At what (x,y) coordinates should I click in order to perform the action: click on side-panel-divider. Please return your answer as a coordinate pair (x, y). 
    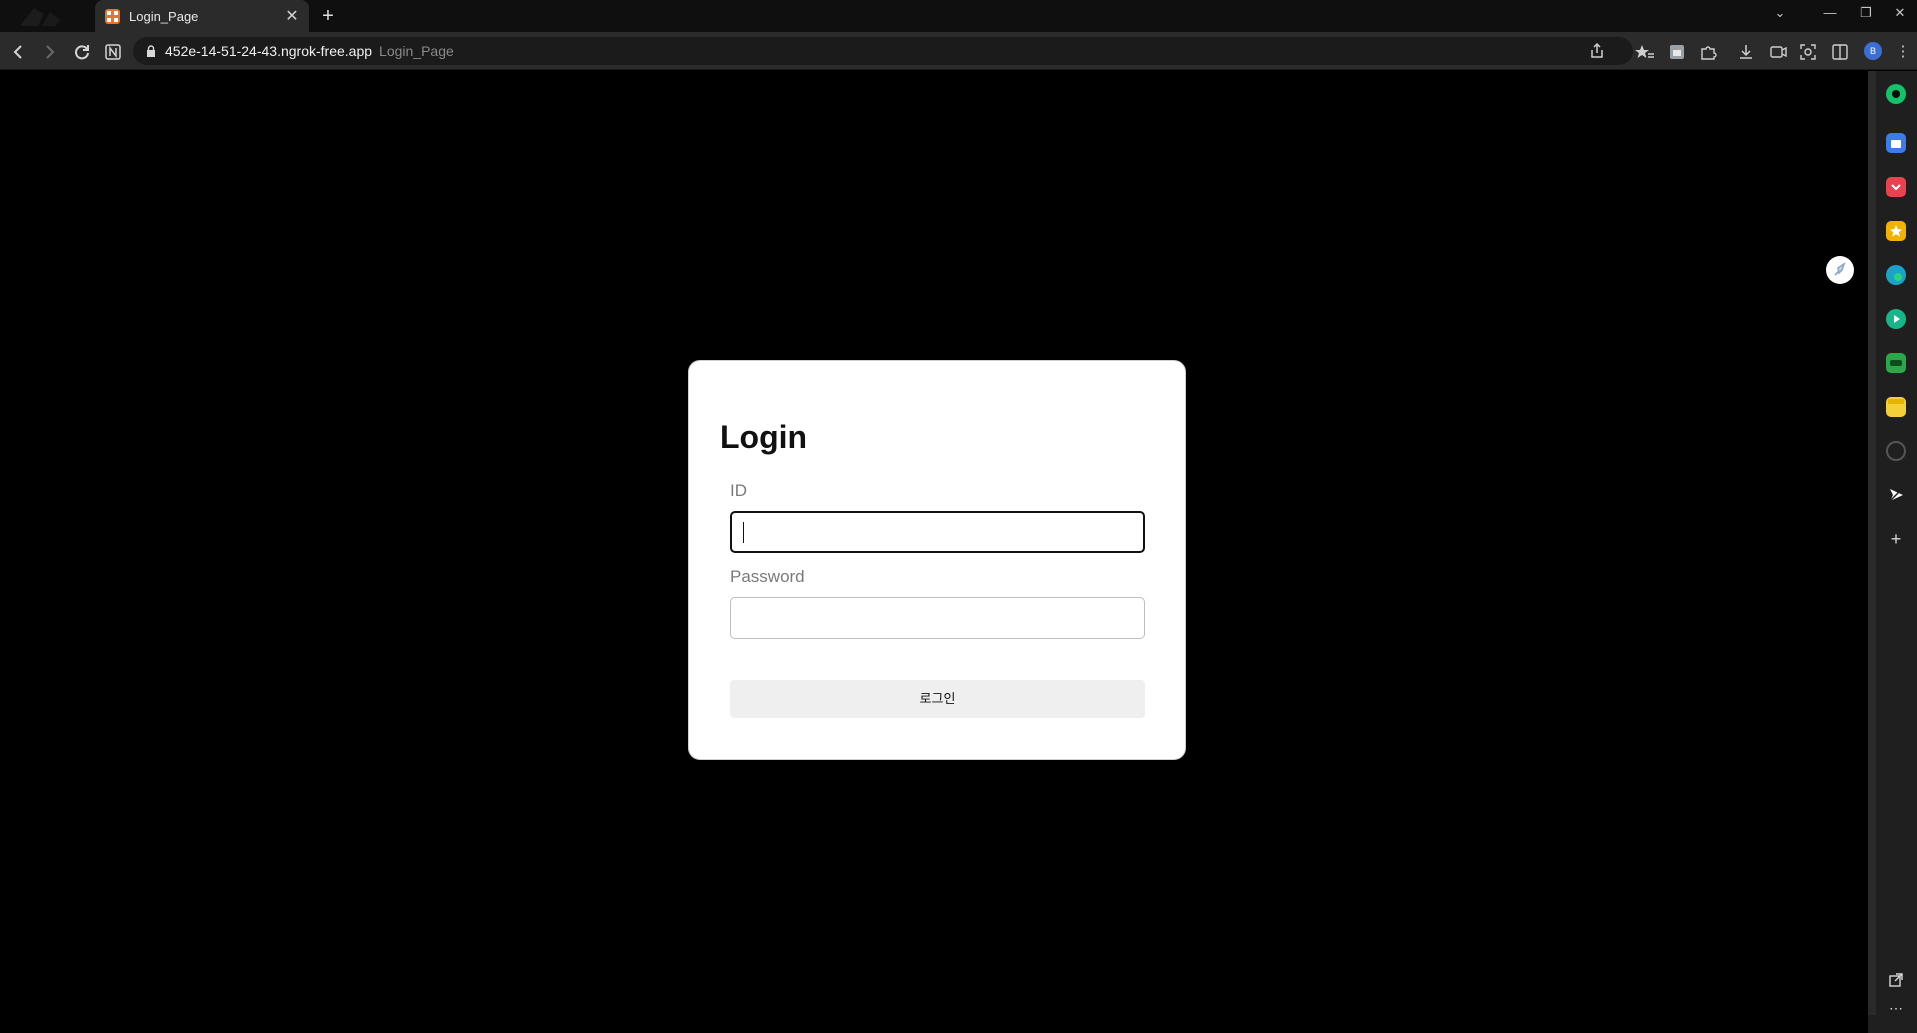
    Looking at the image, I should click on (1872, 543).